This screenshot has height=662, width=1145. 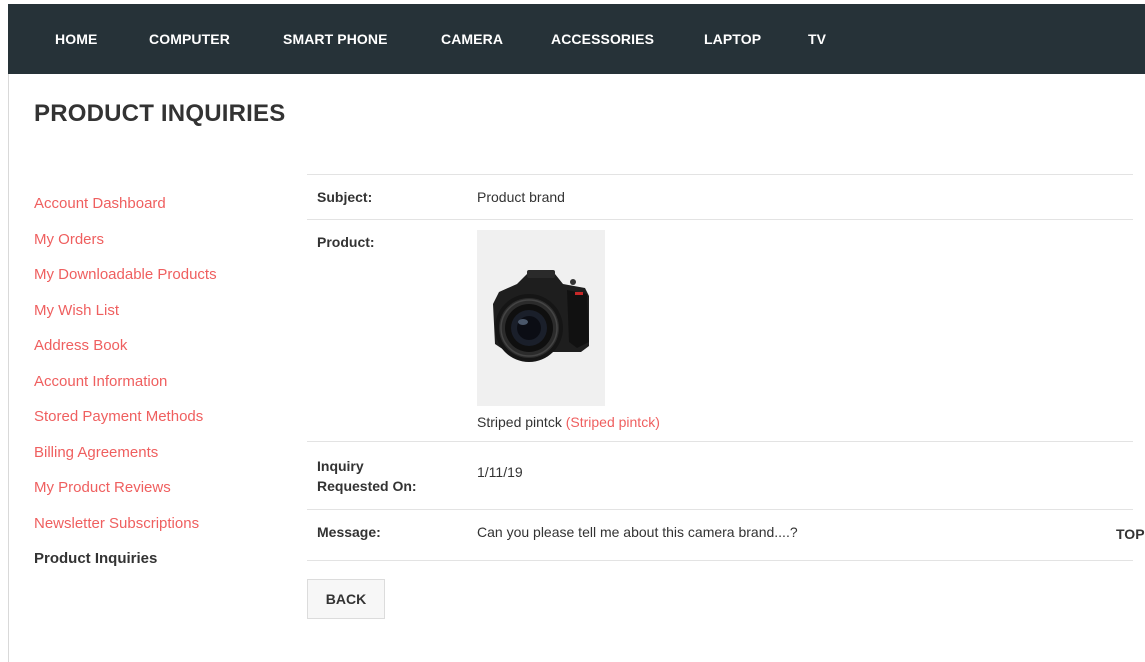 What do you see at coordinates (164, 459) in the screenshot?
I see `sidebar-item-billing-agreements: Billing Agreements` at bounding box center [164, 459].